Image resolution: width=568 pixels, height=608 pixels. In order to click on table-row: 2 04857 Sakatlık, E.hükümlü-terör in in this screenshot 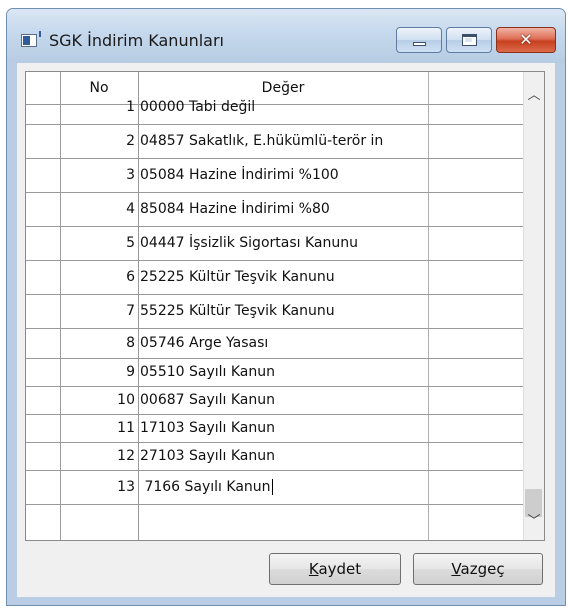, I will do `click(275, 141)`.